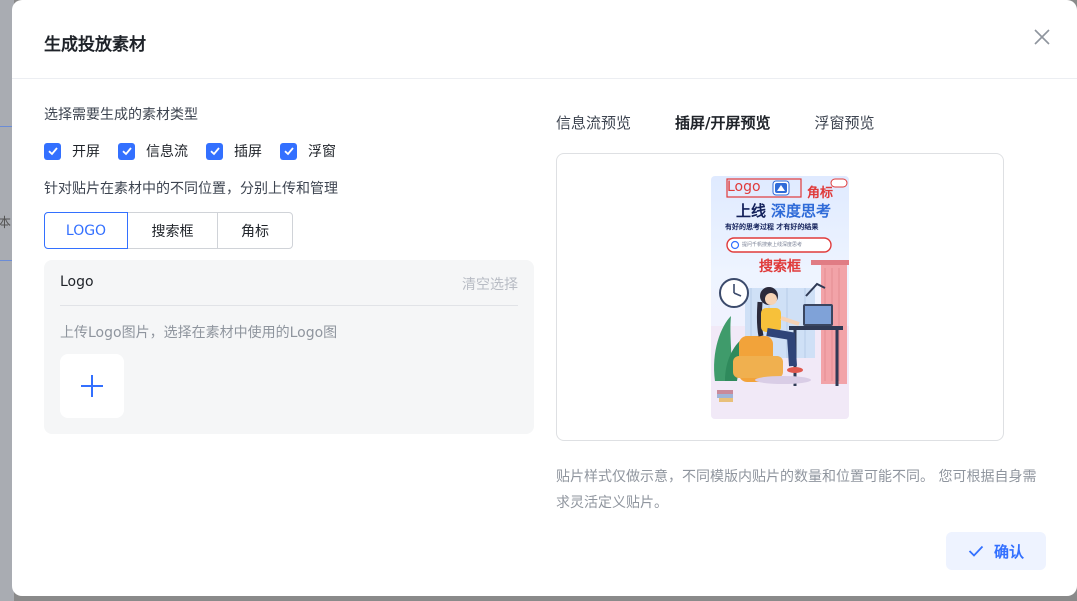 This screenshot has width=1077, height=601. What do you see at coordinates (722, 122) in the screenshot?
I see `tab-interstitial-splash-preview: 插屏/开屏预览` at bounding box center [722, 122].